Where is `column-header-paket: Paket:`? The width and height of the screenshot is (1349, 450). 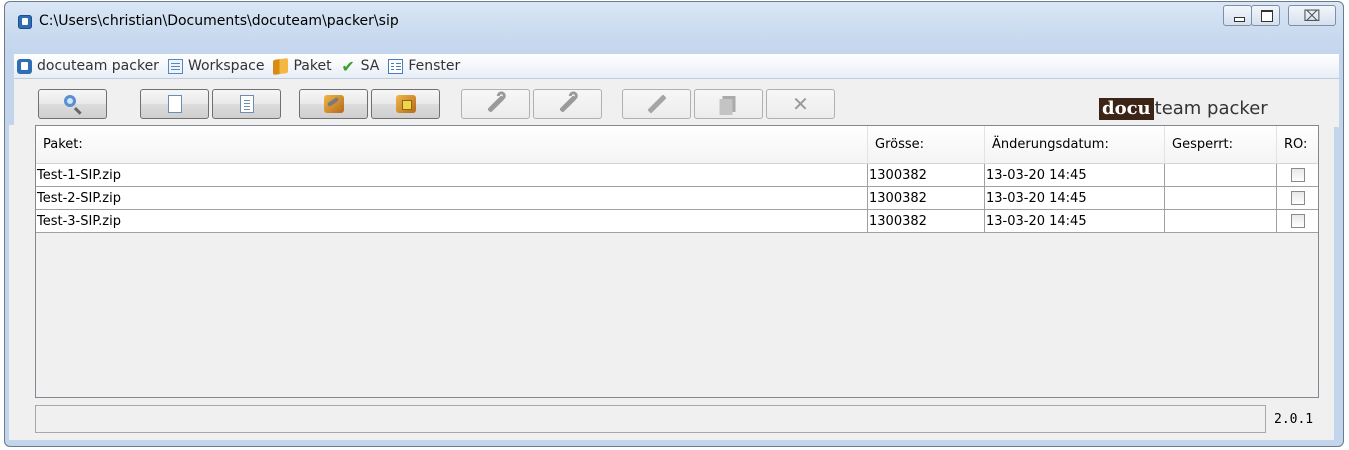 column-header-paket: Paket: is located at coordinates (452, 145).